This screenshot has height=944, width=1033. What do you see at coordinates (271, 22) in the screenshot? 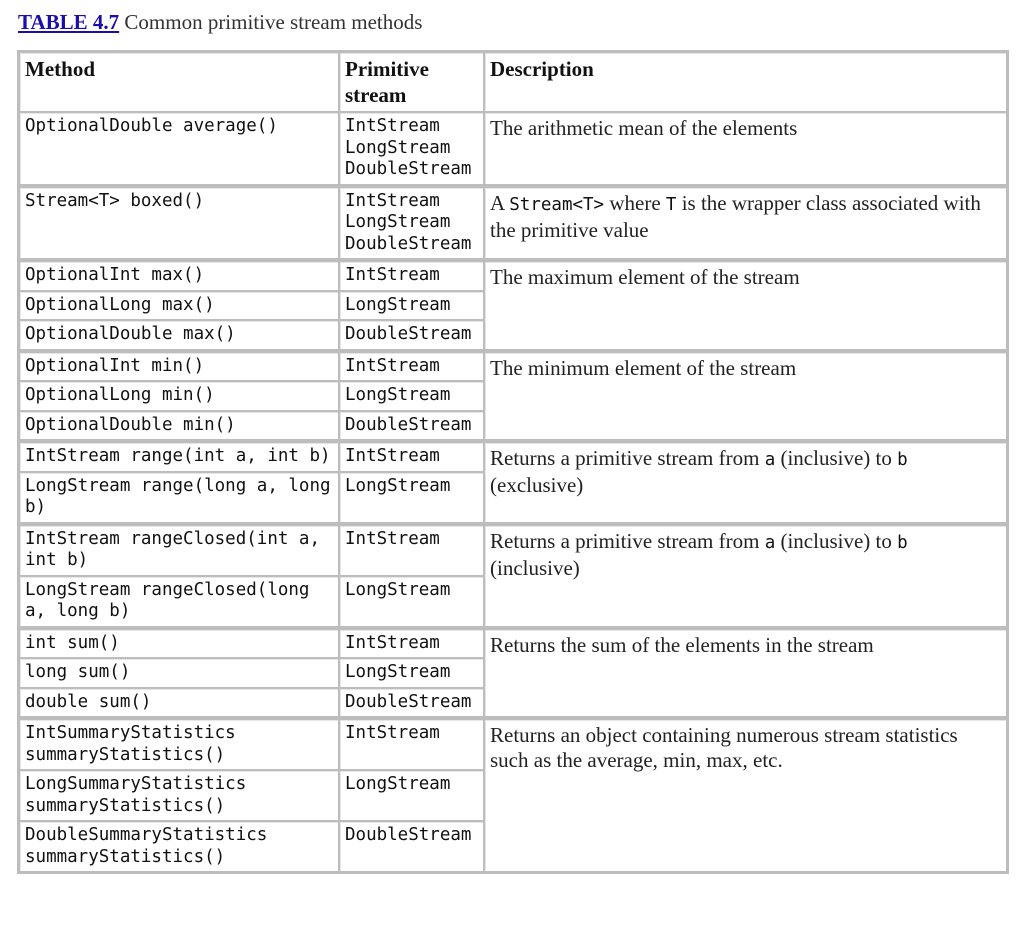
I see `table-title: Common primitive stream methods` at bounding box center [271, 22].